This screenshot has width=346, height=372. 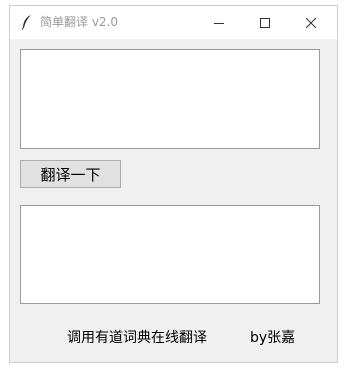 I want to click on author-label: by张嘉, so click(x=273, y=338).